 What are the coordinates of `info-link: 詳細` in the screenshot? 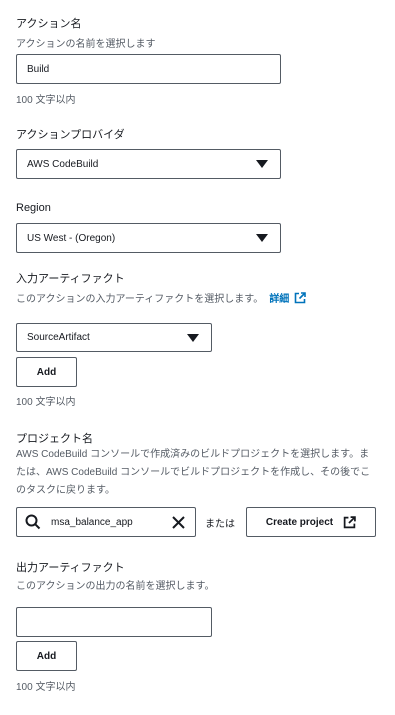 It's located at (279, 297).